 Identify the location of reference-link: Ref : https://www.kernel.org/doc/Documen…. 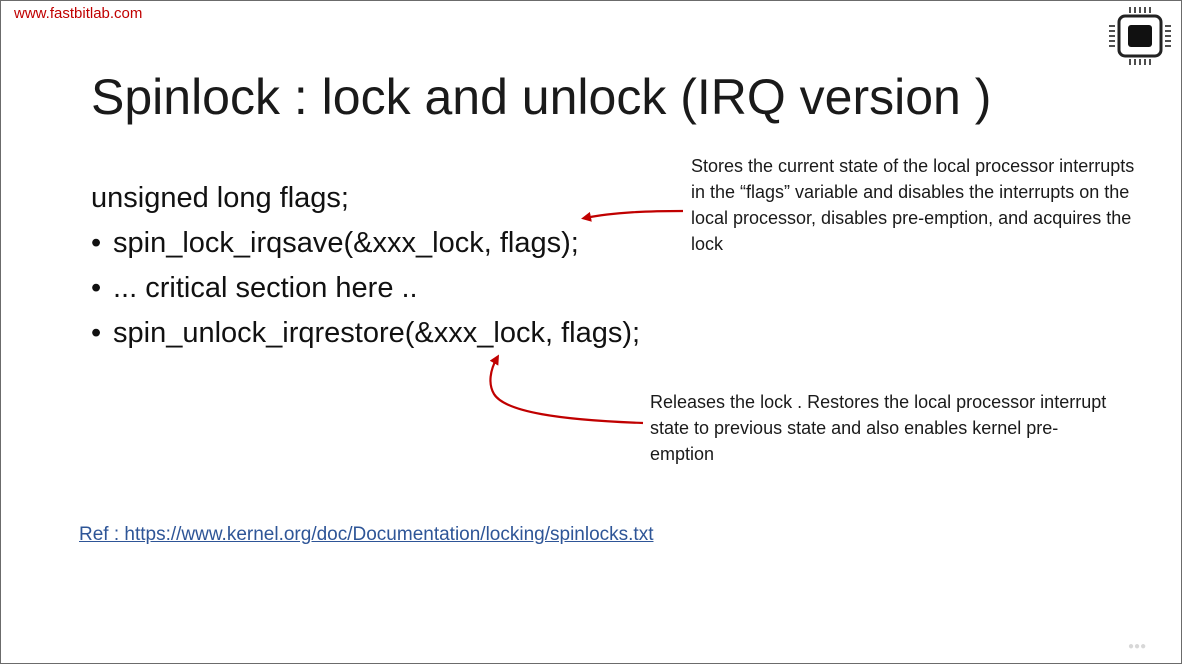
(366, 535).